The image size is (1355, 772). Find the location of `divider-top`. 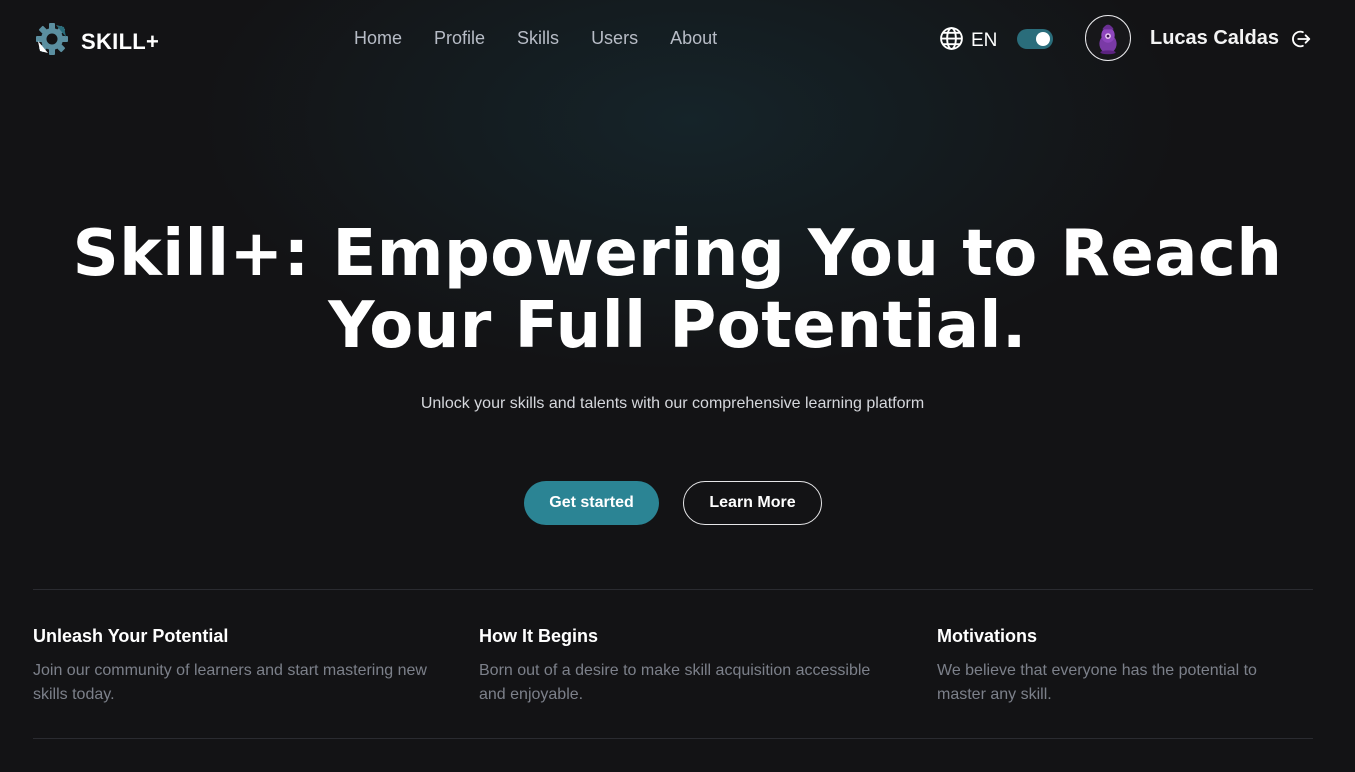

divider-top is located at coordinates (673, 589).